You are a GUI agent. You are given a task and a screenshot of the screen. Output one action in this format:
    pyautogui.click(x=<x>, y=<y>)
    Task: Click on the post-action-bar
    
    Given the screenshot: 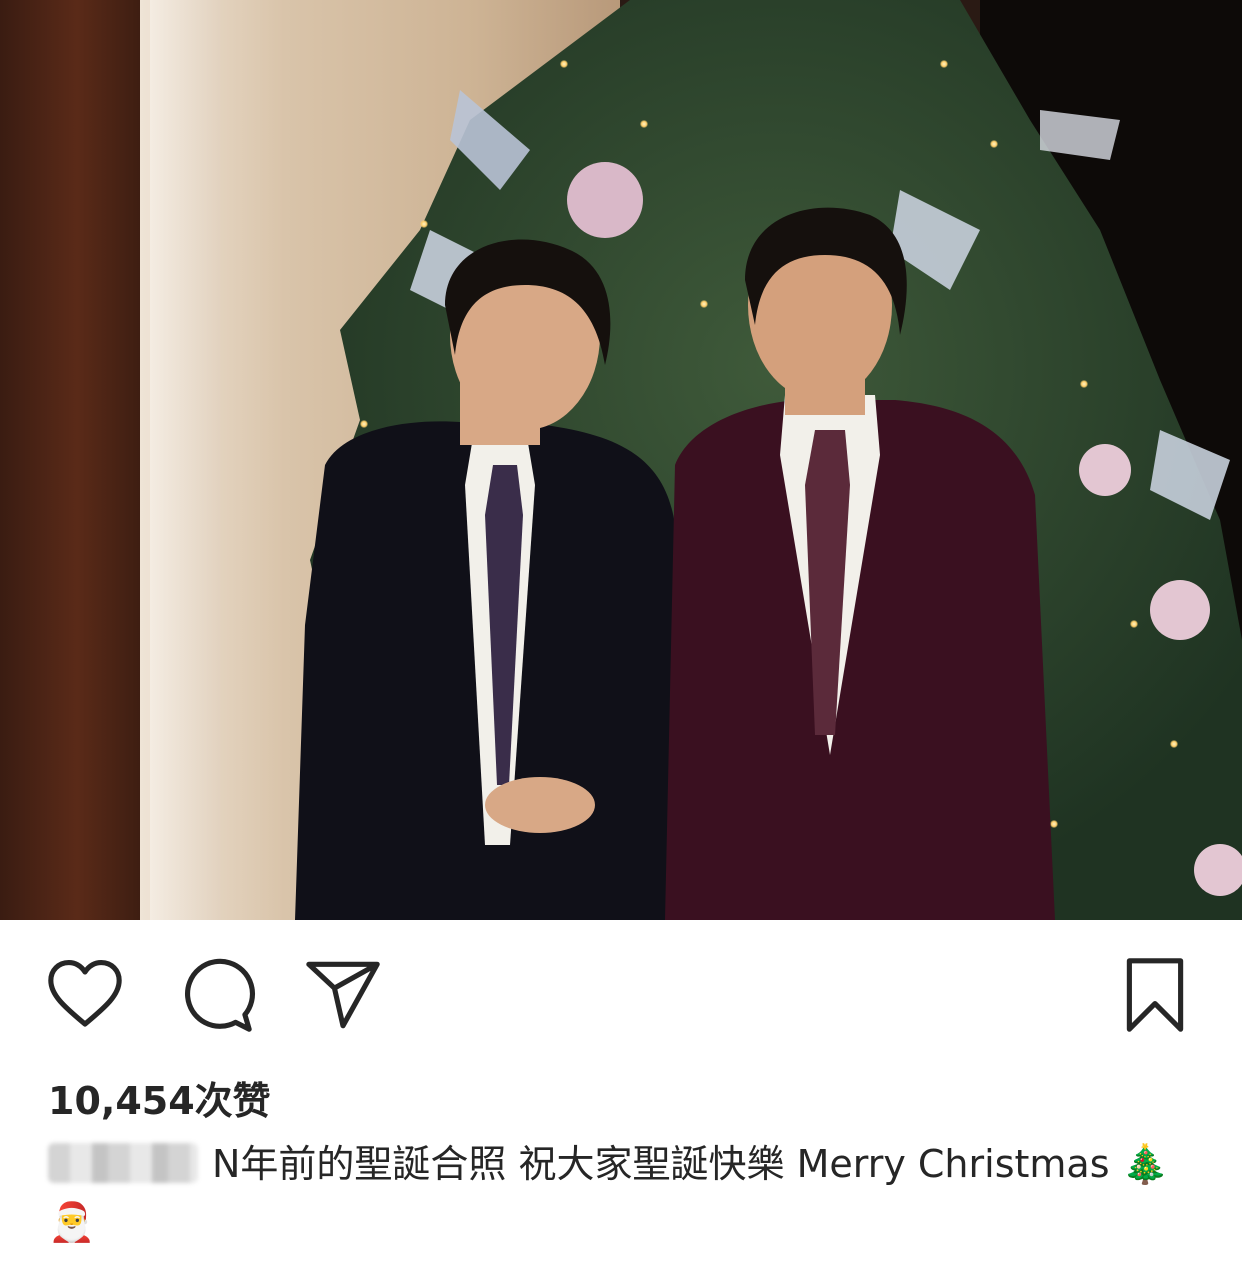 What is the action you would take?
    pyautogui.click(x=621, y=990)
    